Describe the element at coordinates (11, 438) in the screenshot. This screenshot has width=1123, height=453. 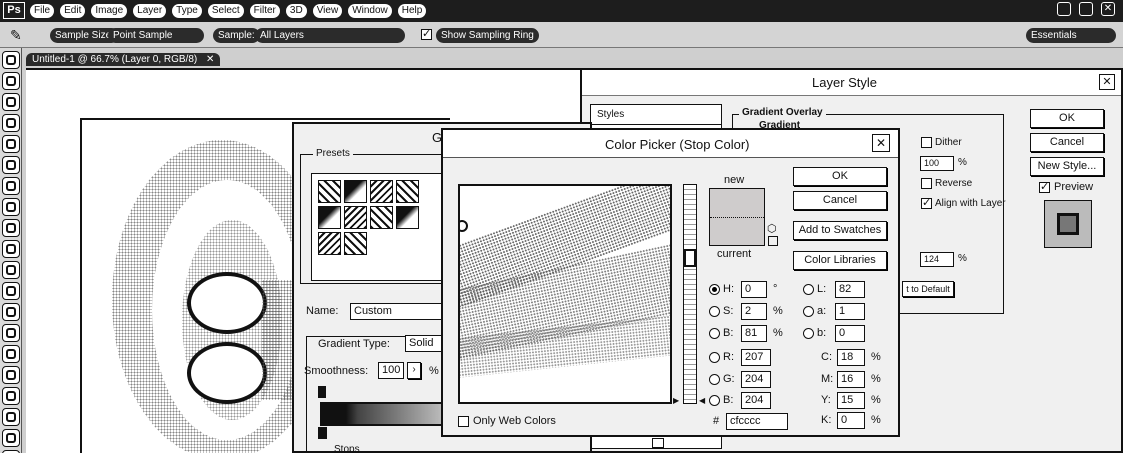
I see `hand-tool-icon` at that location.